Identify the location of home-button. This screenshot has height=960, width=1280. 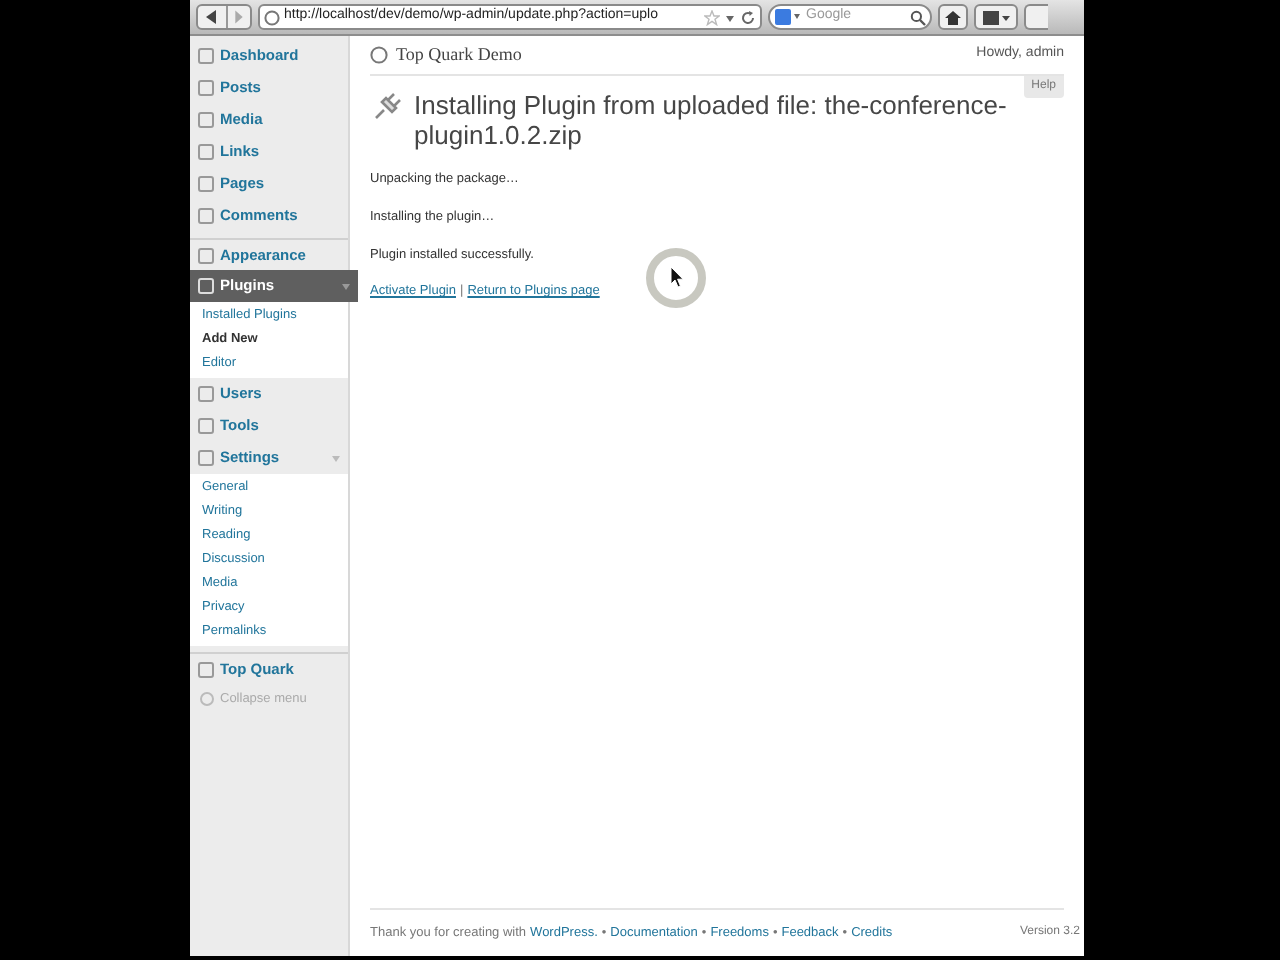
(953, 17).